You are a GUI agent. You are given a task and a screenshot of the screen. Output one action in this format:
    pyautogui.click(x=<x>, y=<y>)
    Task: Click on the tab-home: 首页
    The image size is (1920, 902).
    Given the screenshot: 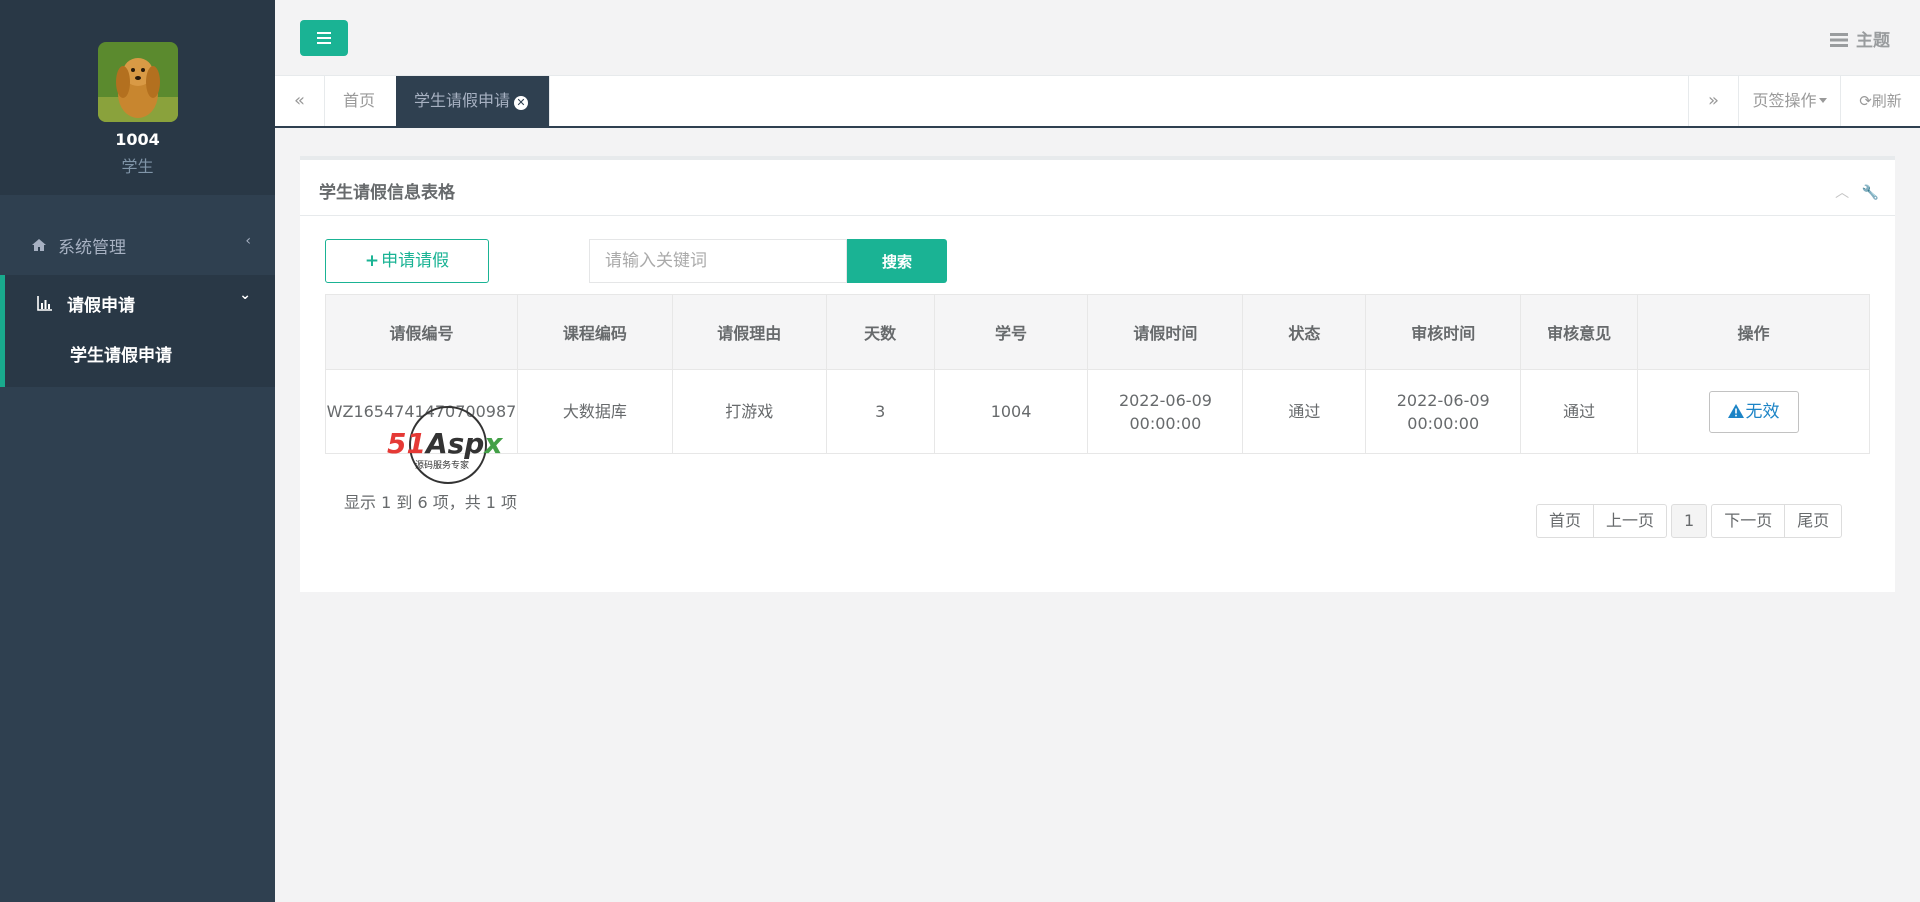 What is the action you would take?
    pyautogui.click(x=361, y=101)
    